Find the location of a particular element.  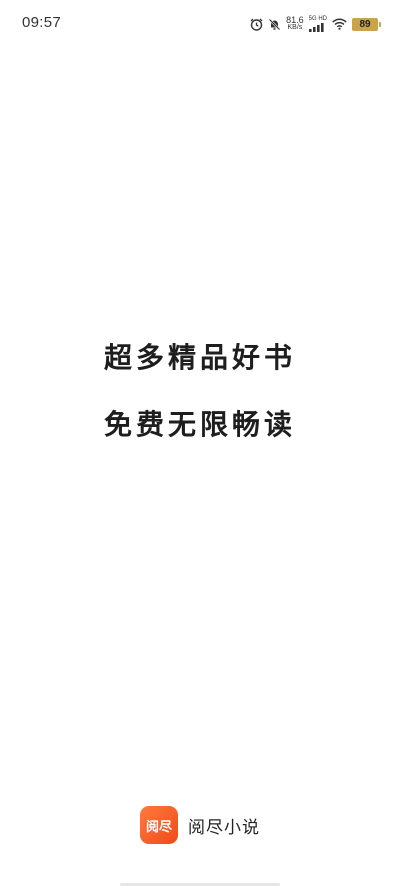

network-speed-value: 81.6 is located at coordinates (295, 20).